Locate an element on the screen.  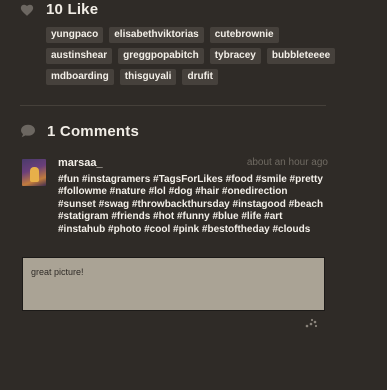
like-user-tag: elisabethviktorias is located at coordinates (156, 35).